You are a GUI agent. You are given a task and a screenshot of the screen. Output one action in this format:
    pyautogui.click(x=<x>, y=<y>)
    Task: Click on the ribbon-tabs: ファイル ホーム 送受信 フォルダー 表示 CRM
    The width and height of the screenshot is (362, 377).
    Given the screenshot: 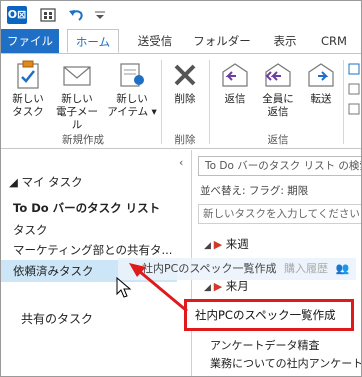 What is the action you would take?
    pyautogui.click(x=181, y=41)
    